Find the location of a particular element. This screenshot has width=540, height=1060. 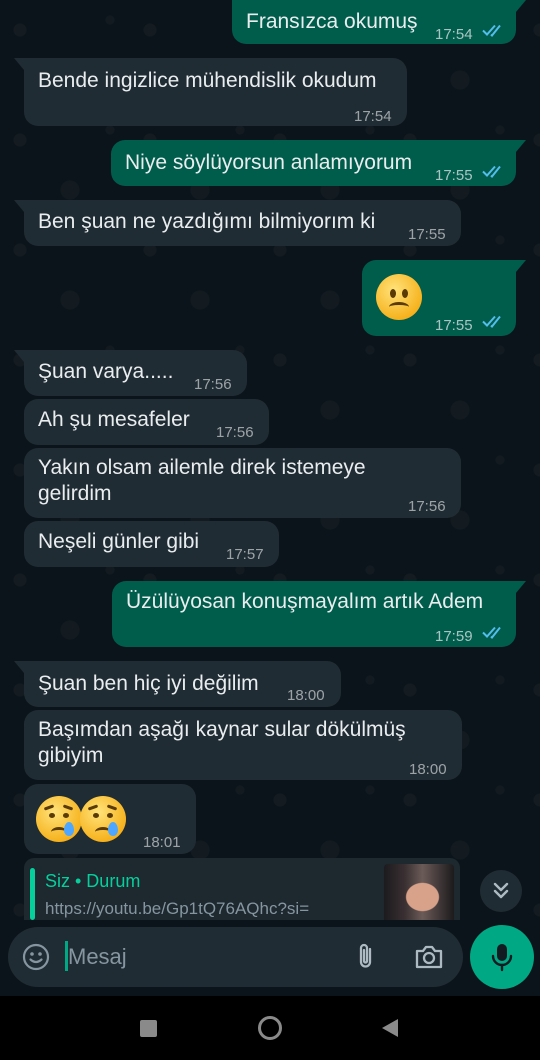

reply-accent-bar is located at coordinates (32, 894).